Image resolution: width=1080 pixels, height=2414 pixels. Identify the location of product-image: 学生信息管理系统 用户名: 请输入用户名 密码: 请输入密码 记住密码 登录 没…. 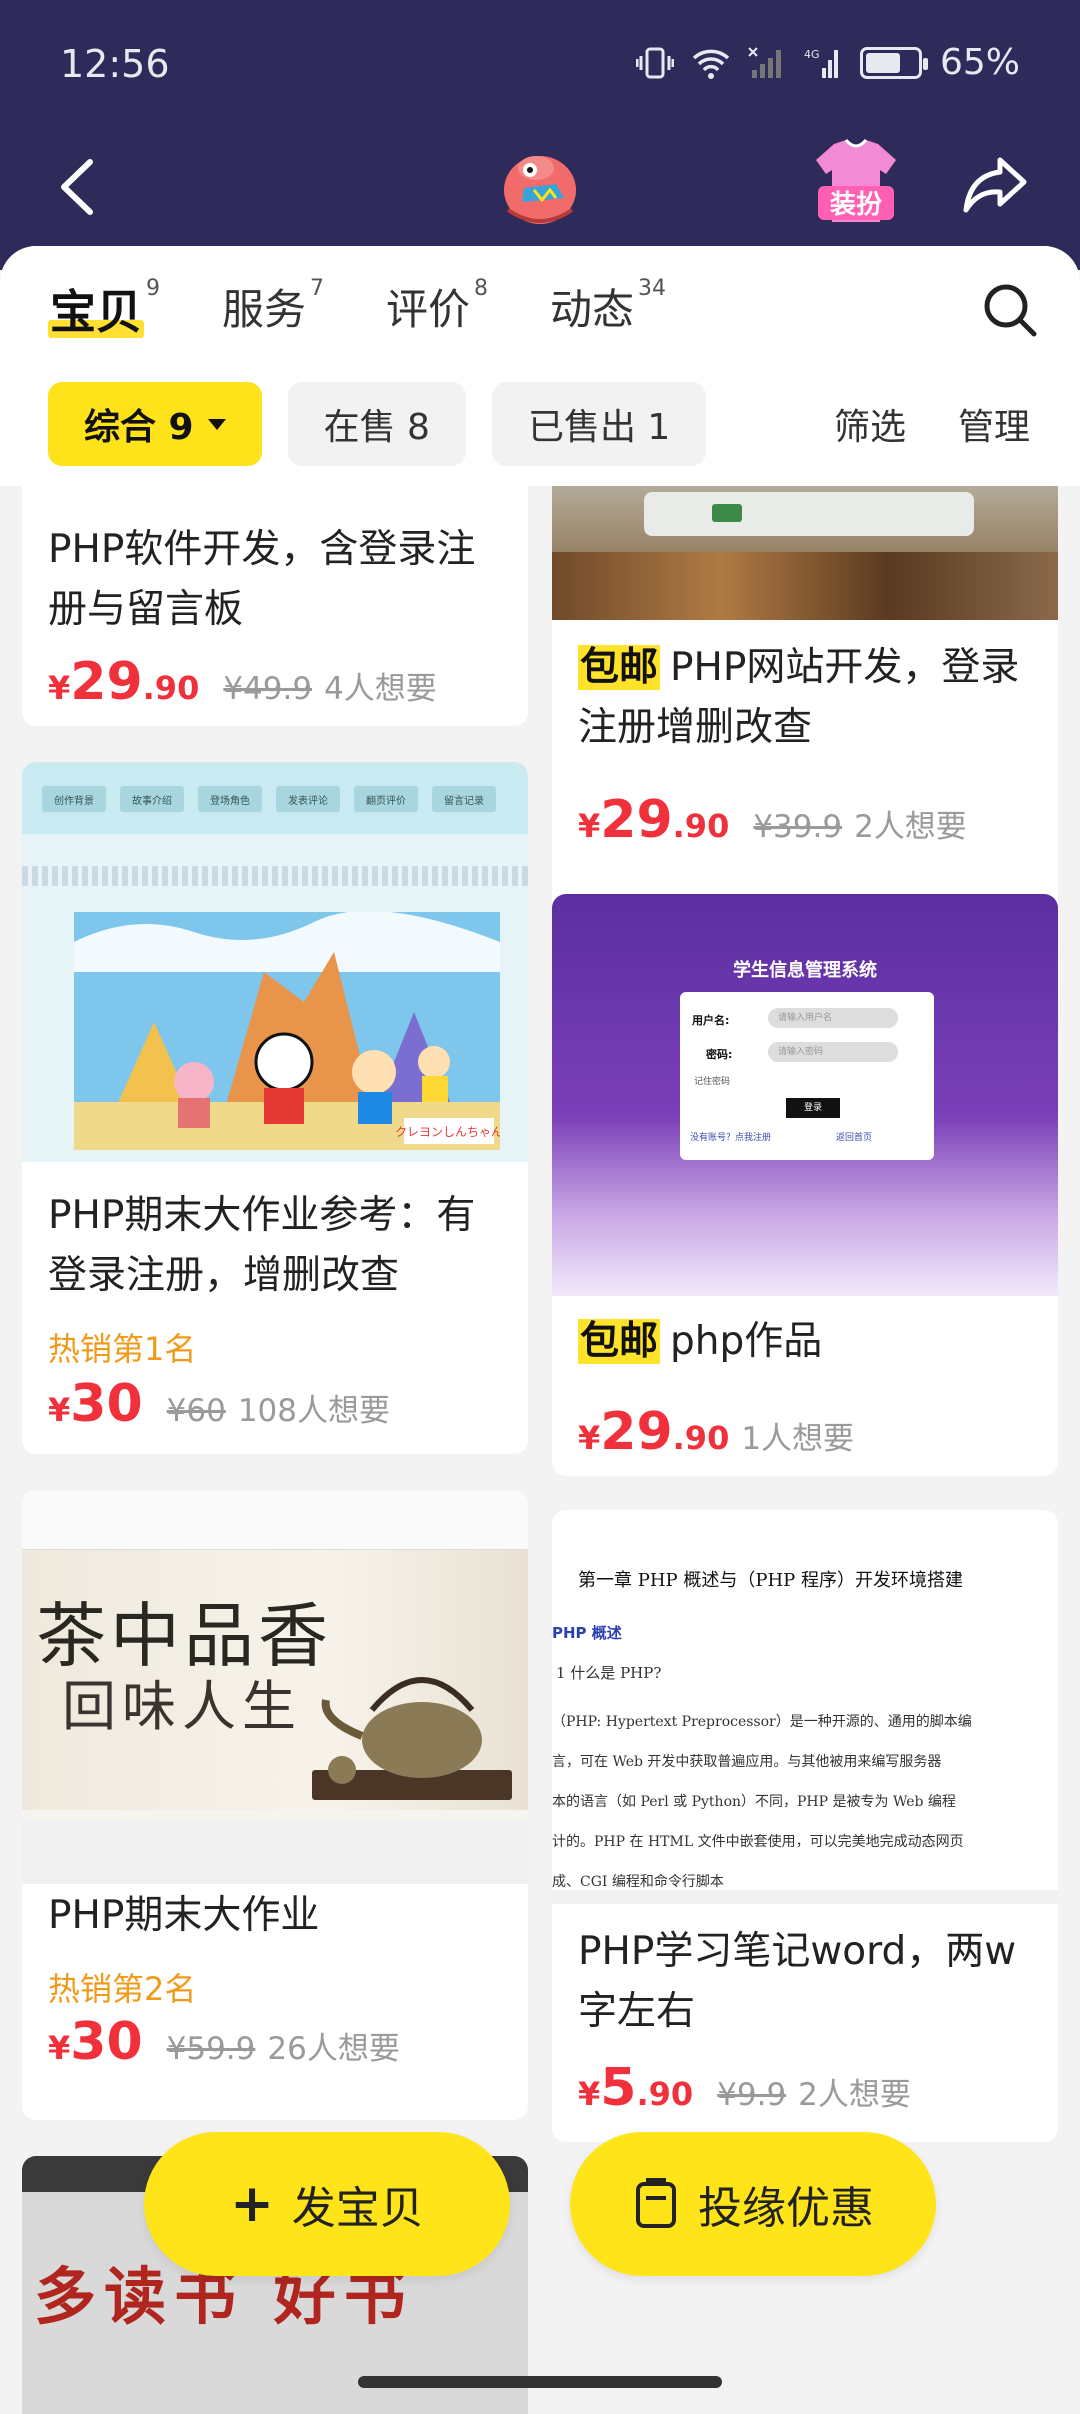
(805, 1095).